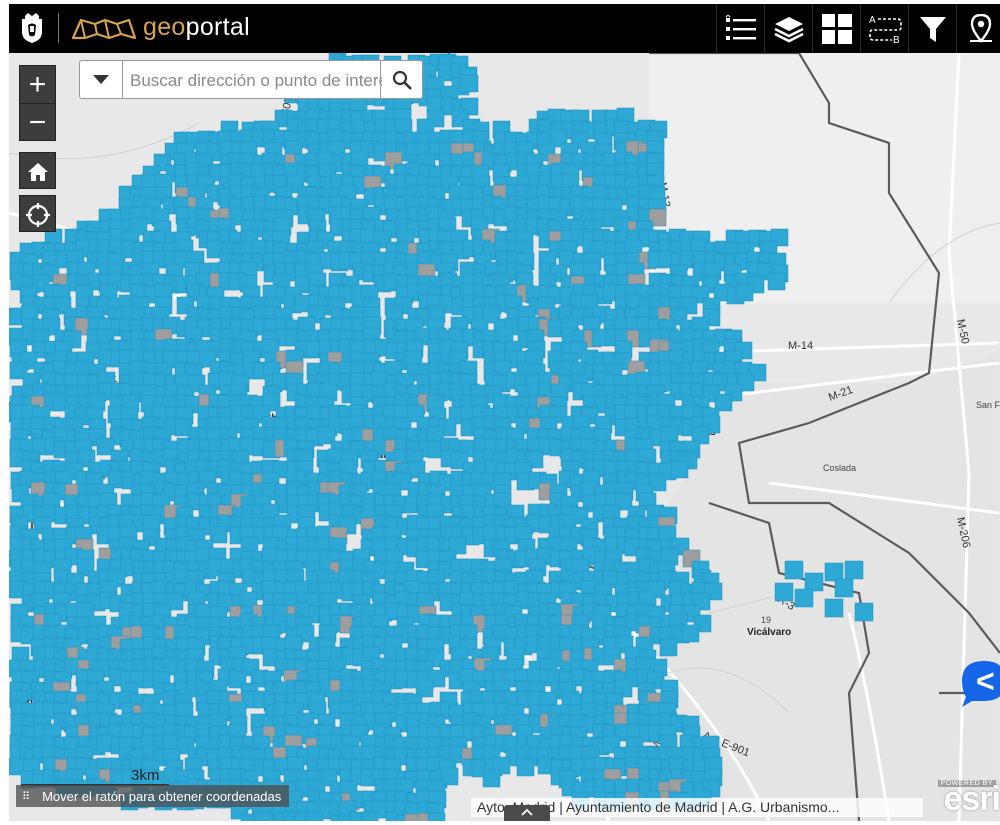  What do you see at coordinates (504, 28) in the screenshot?
I see `app-header: geoportal A B` at bounding box center [504, 28].